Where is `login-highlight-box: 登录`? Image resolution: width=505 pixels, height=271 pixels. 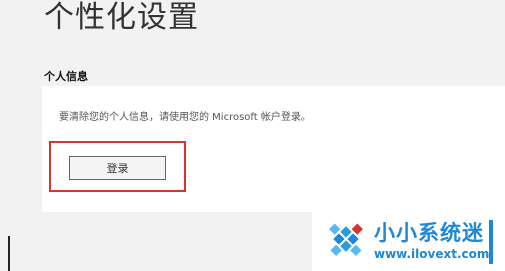 login-highlight-box: 登录 is located at coordinates (117, 166).